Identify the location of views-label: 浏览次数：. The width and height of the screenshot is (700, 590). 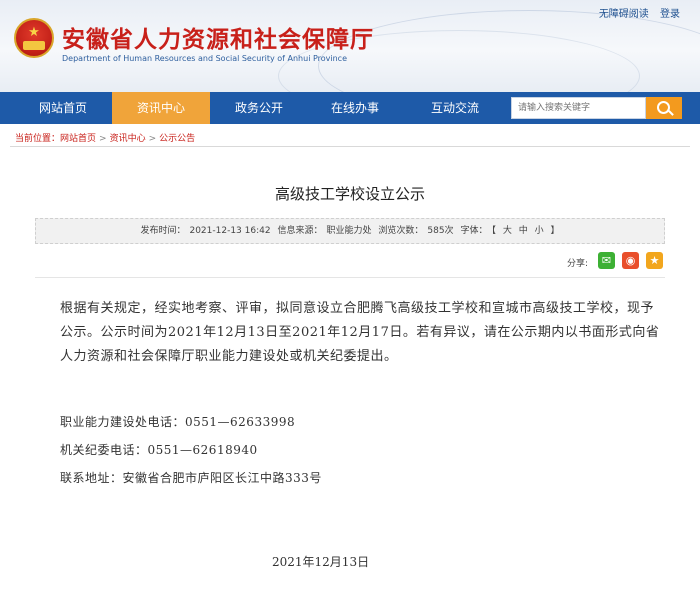
(401, 231).